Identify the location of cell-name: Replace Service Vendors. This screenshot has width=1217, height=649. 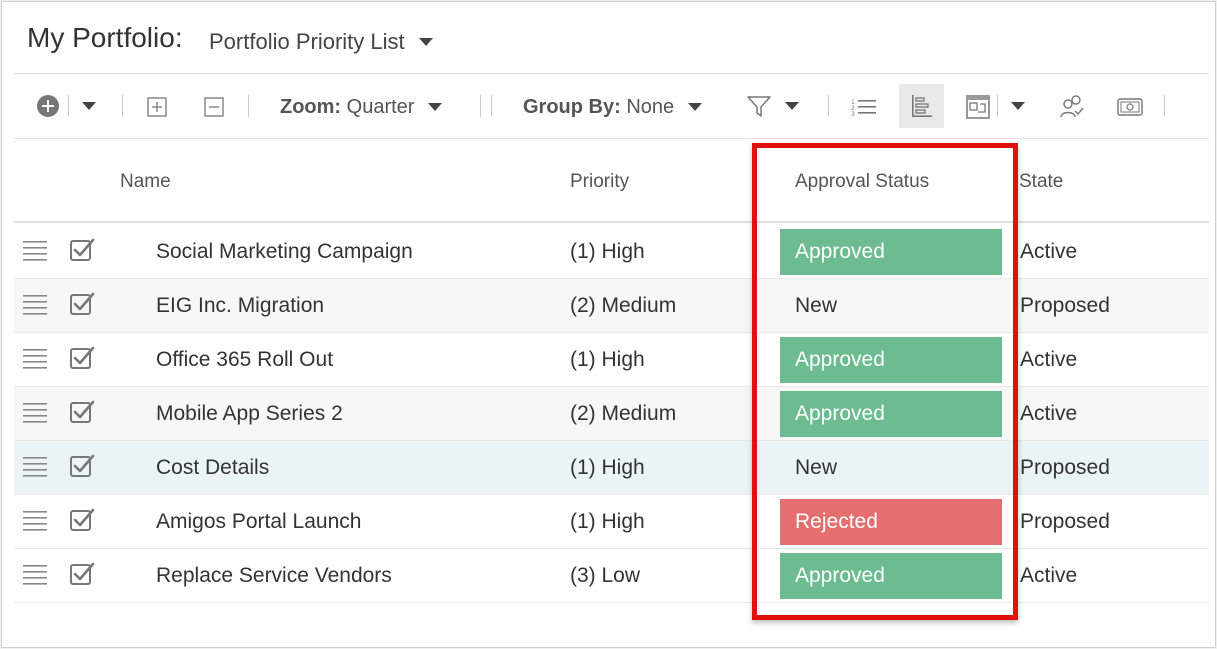
(274, 576).